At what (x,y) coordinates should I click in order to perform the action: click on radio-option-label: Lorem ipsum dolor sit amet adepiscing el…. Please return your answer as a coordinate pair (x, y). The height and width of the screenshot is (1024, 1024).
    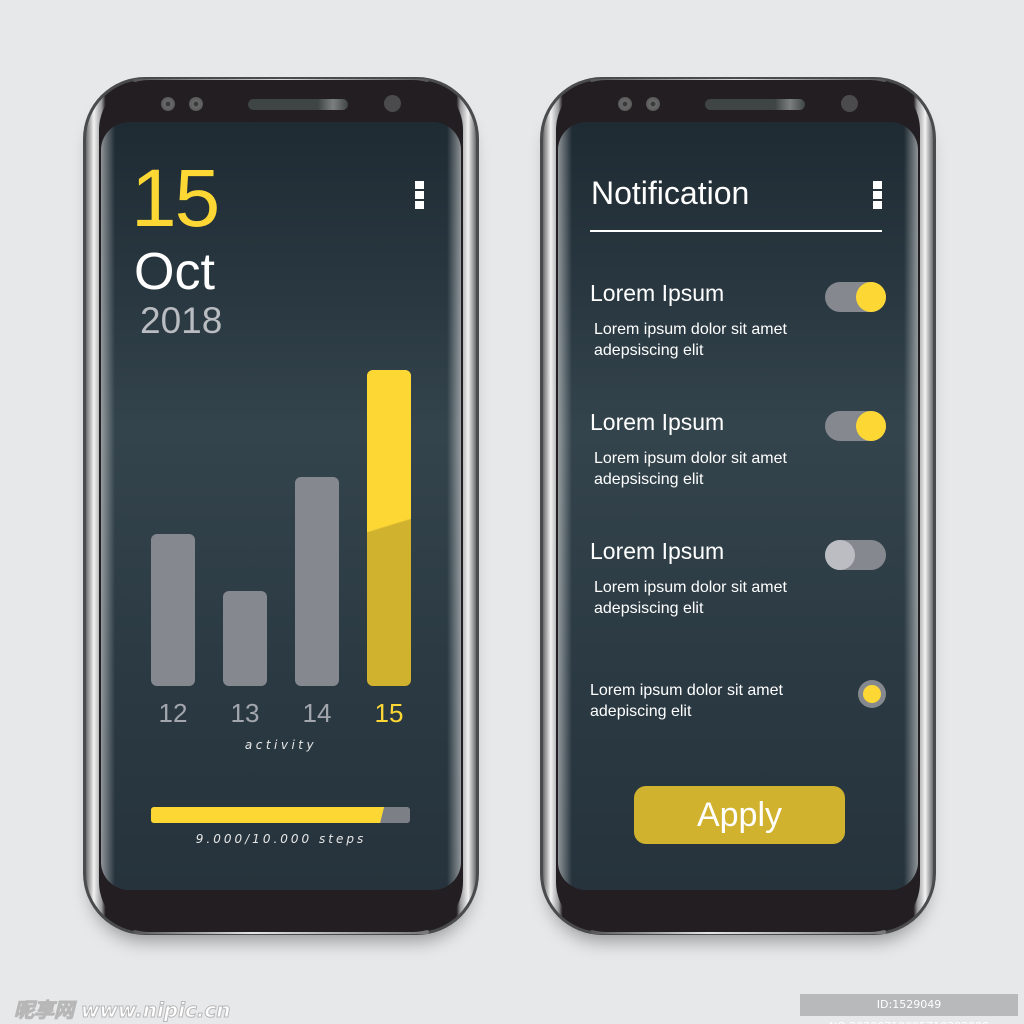
    Looking at the image, I should click on (686, 701).